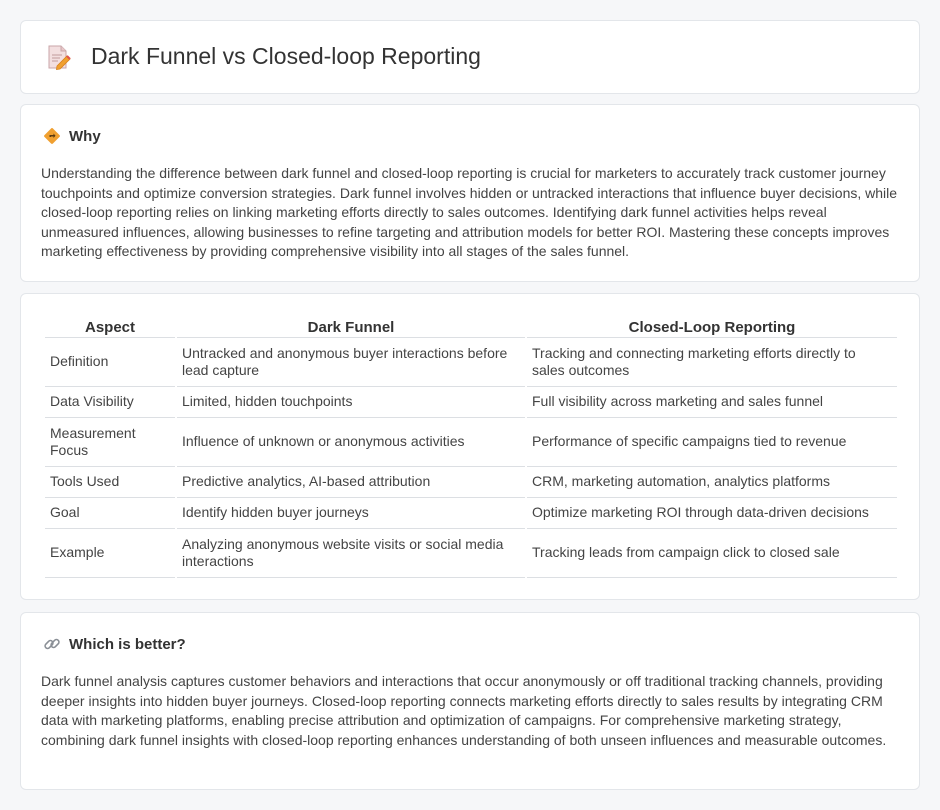  I want to click on cell-aspect: Measurement Focus, so click(110, 442).